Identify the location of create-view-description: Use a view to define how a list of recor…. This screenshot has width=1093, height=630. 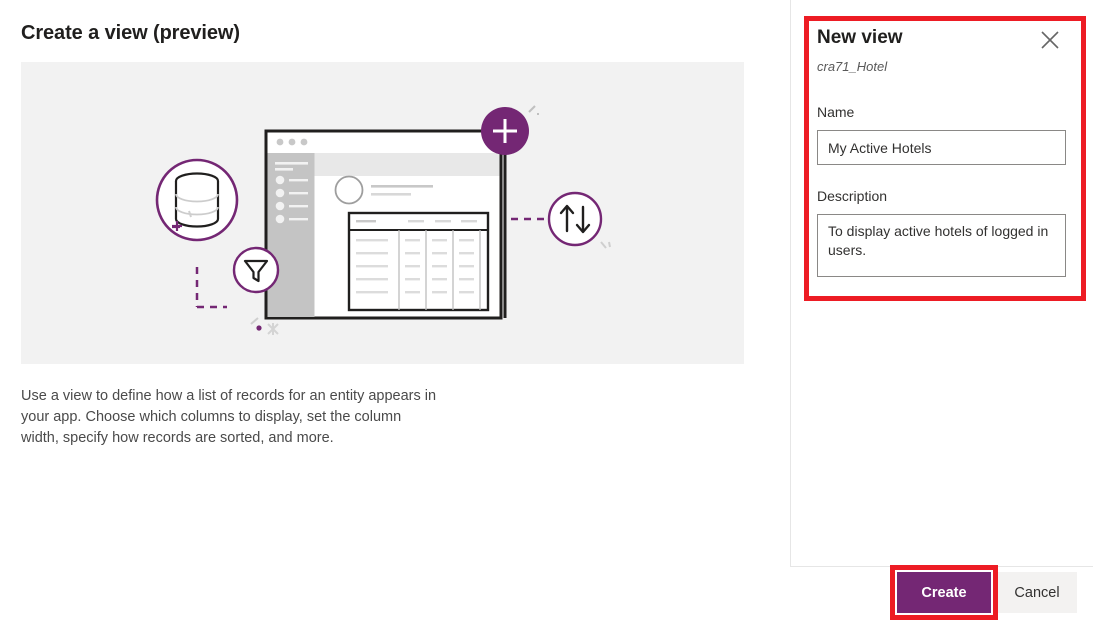
(229, 417).